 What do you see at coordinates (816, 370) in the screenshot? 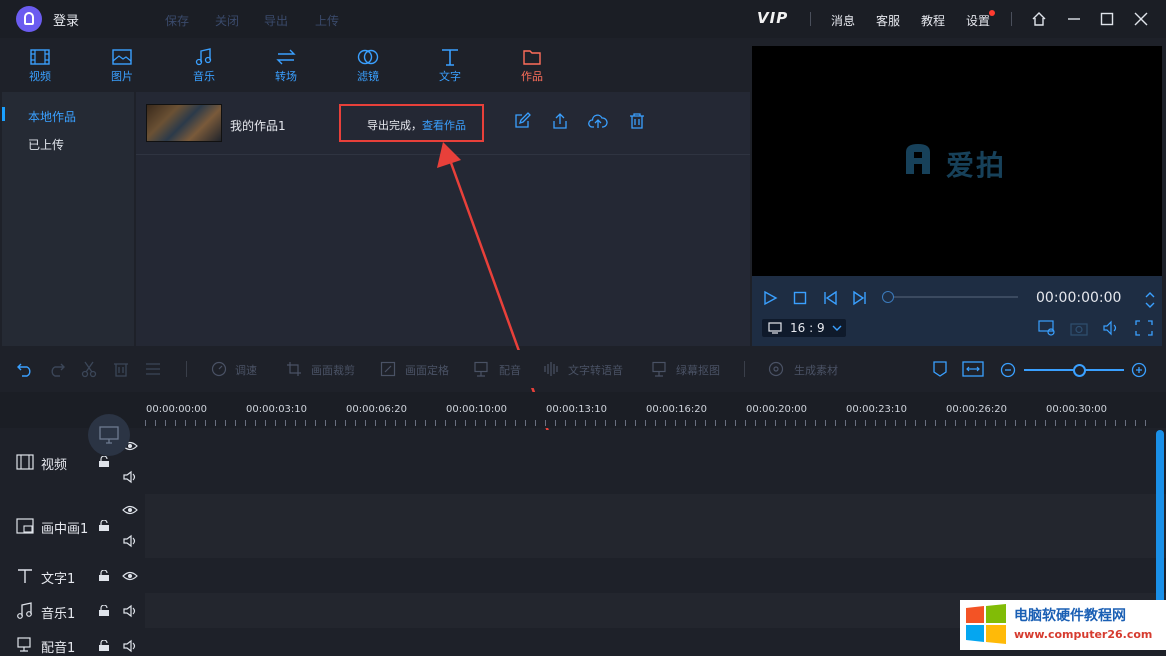
I see `generate-material-button: 生成素材` at bounding box center [816, 370].